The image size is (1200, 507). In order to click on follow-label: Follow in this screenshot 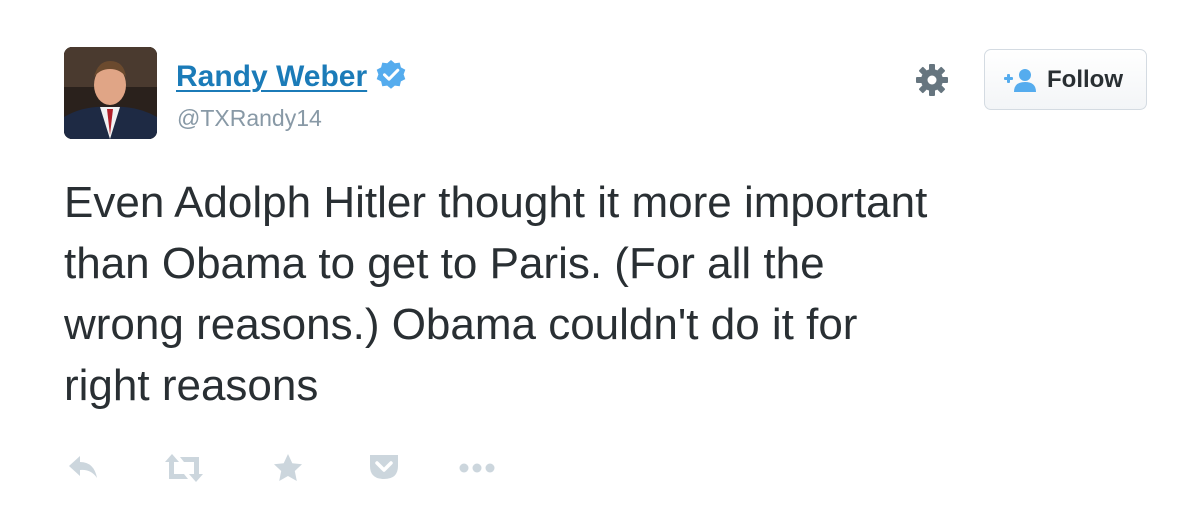, I will do `click(1085, 79)`.